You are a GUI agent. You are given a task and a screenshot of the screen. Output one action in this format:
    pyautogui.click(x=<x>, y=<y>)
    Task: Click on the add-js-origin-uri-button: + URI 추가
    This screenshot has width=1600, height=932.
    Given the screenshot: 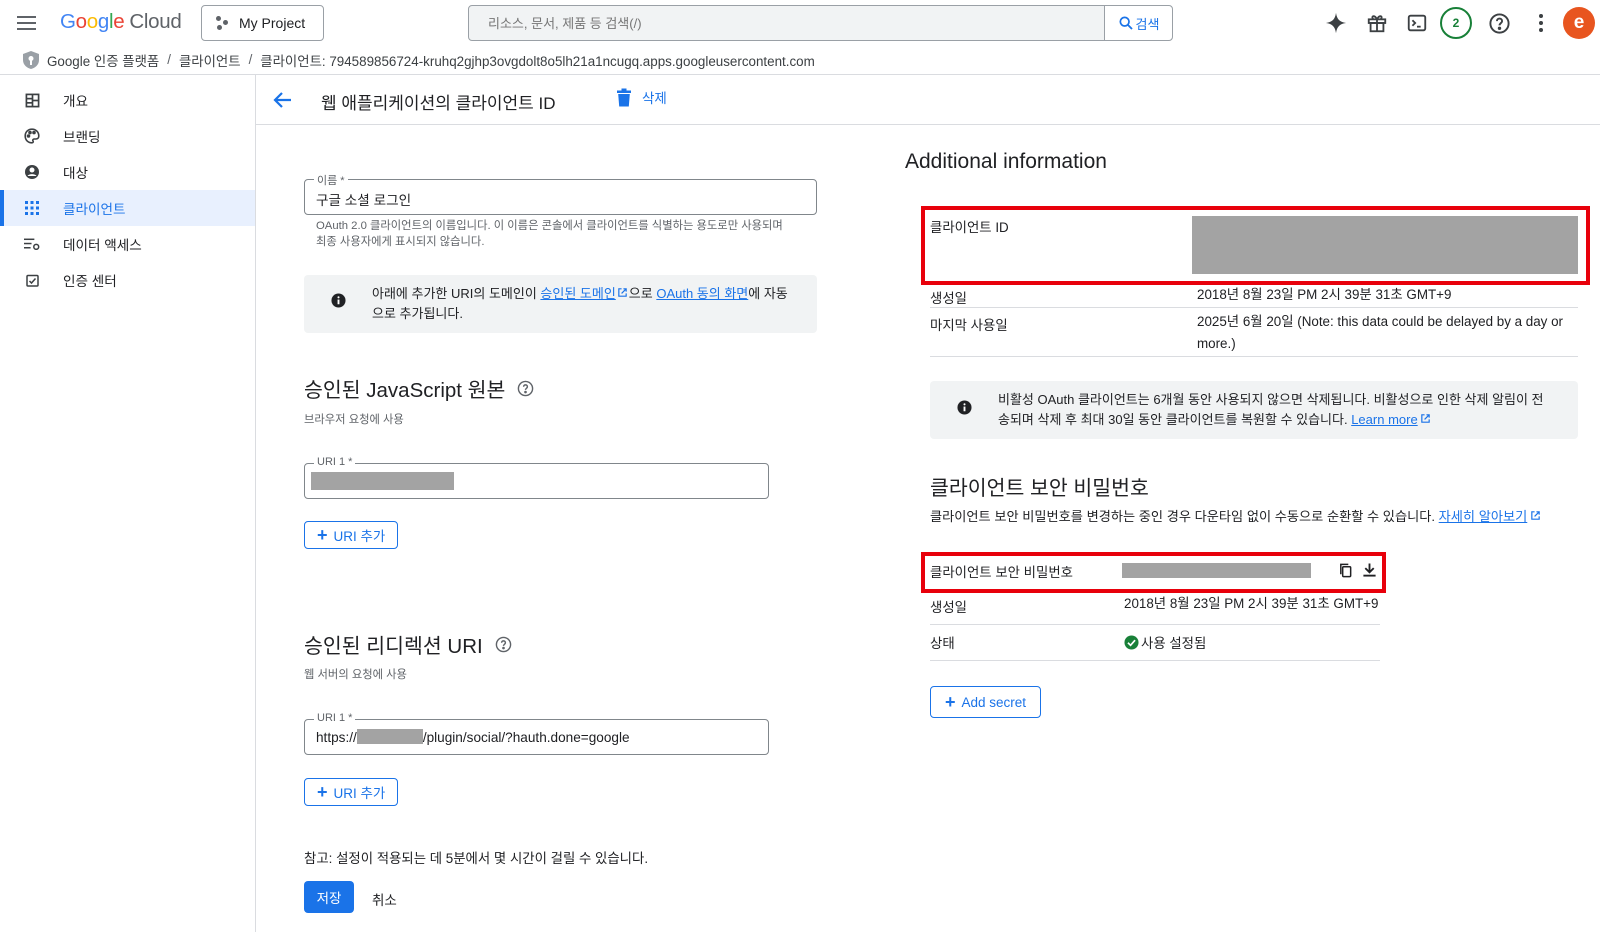 What is the action you would take?
    pyautogui.click(x=351, y=535)
    